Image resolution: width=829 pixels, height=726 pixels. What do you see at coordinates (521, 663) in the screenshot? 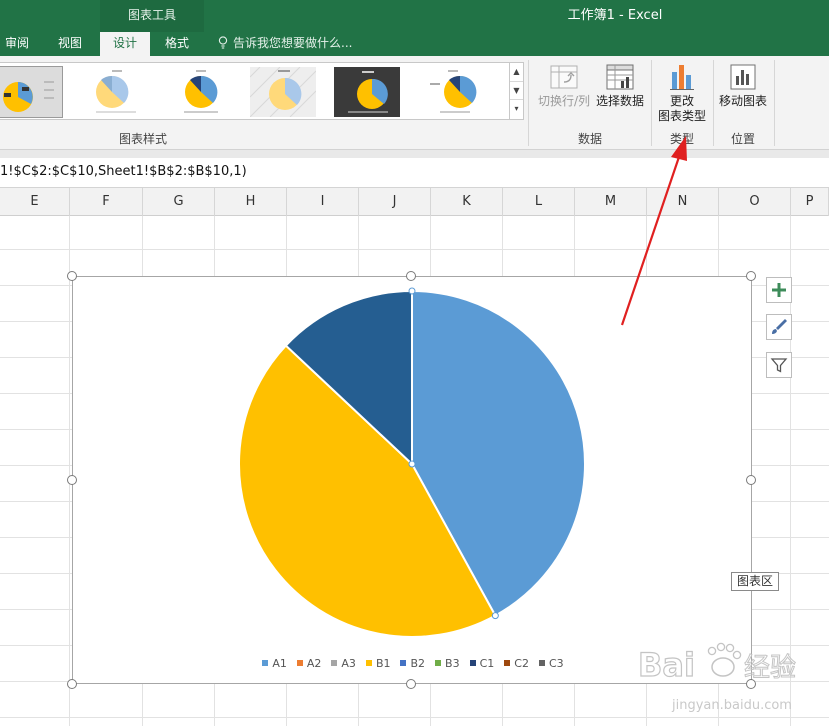
I see `legend-label: C2` at bounding box center [521, 663].